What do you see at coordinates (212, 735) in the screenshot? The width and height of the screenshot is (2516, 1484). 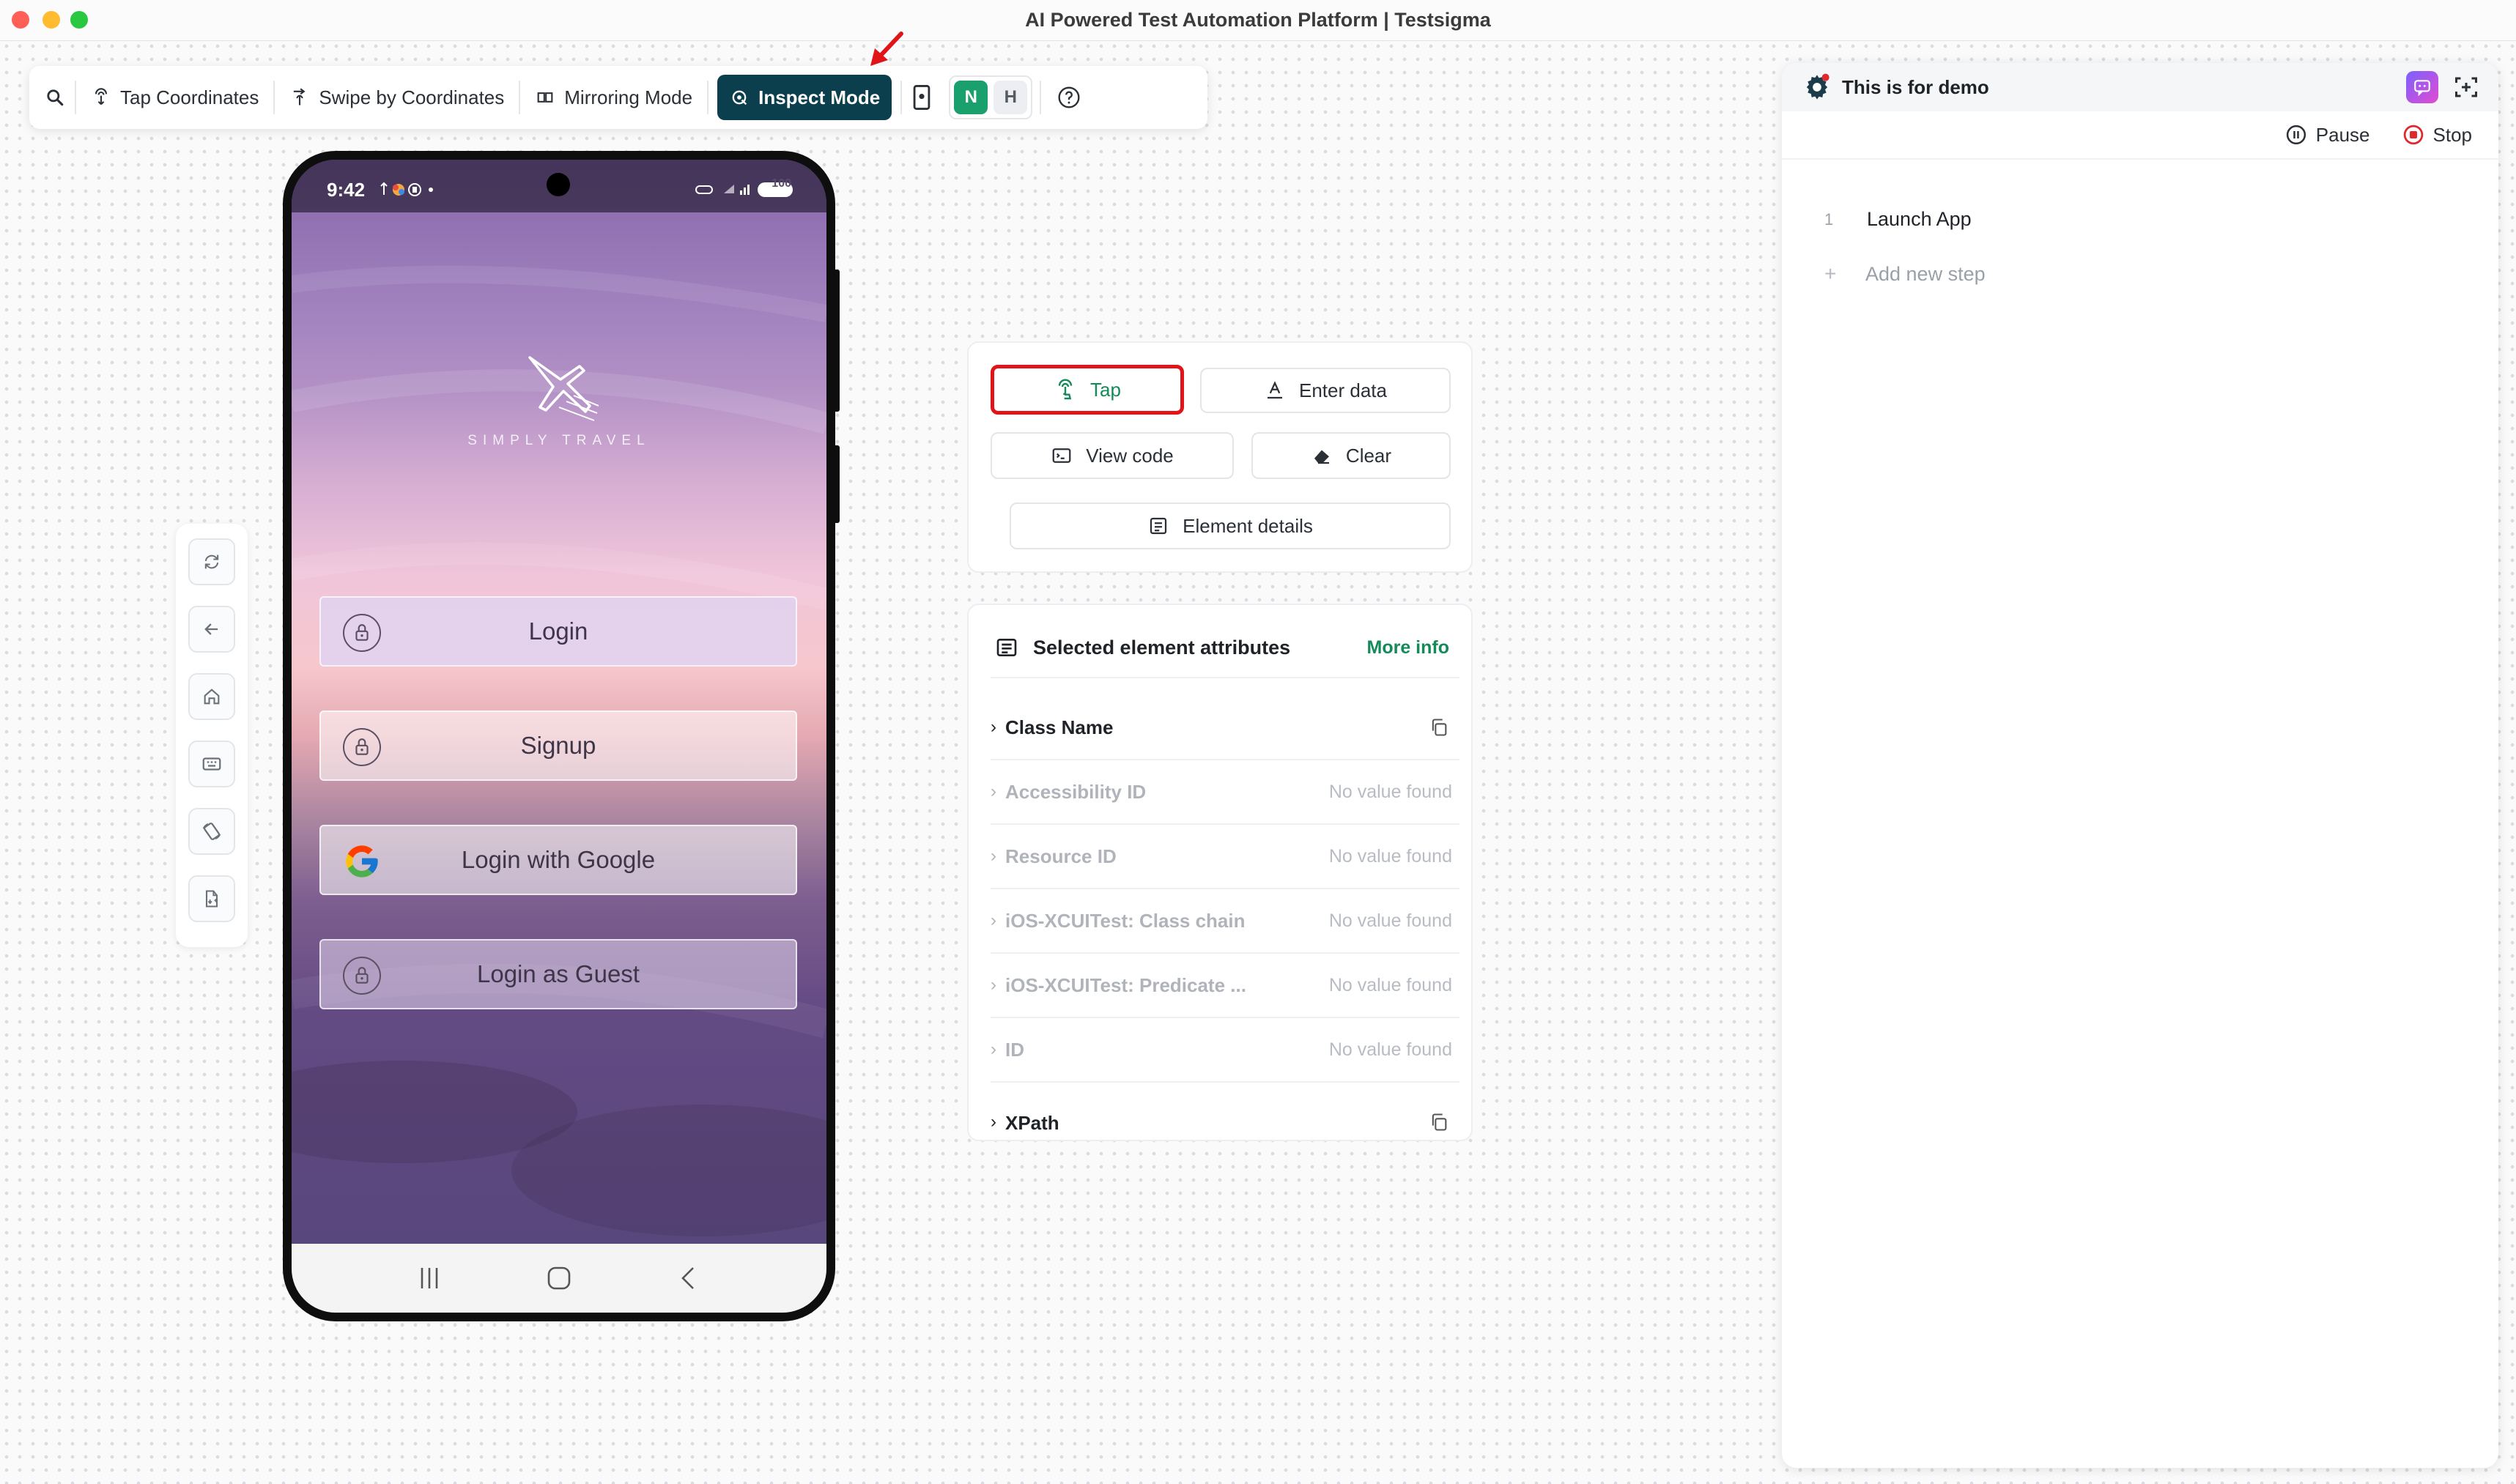 I see `device-controls-rail` at bounding box center [212, 735].